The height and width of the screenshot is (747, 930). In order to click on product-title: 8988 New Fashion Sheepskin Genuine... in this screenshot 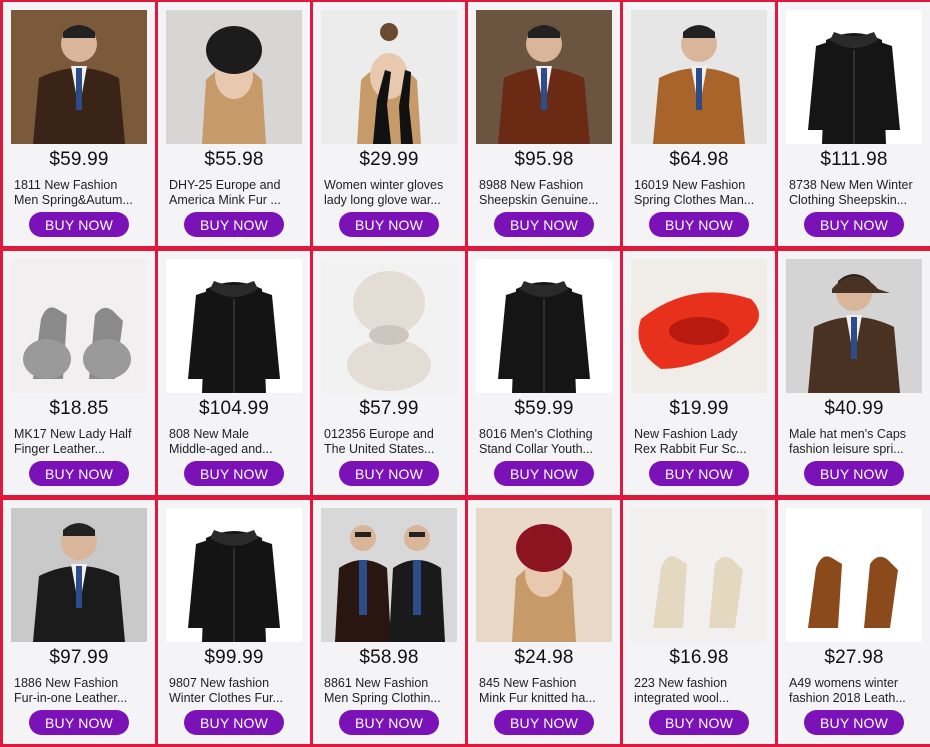, I will do `click(545, 193)`.